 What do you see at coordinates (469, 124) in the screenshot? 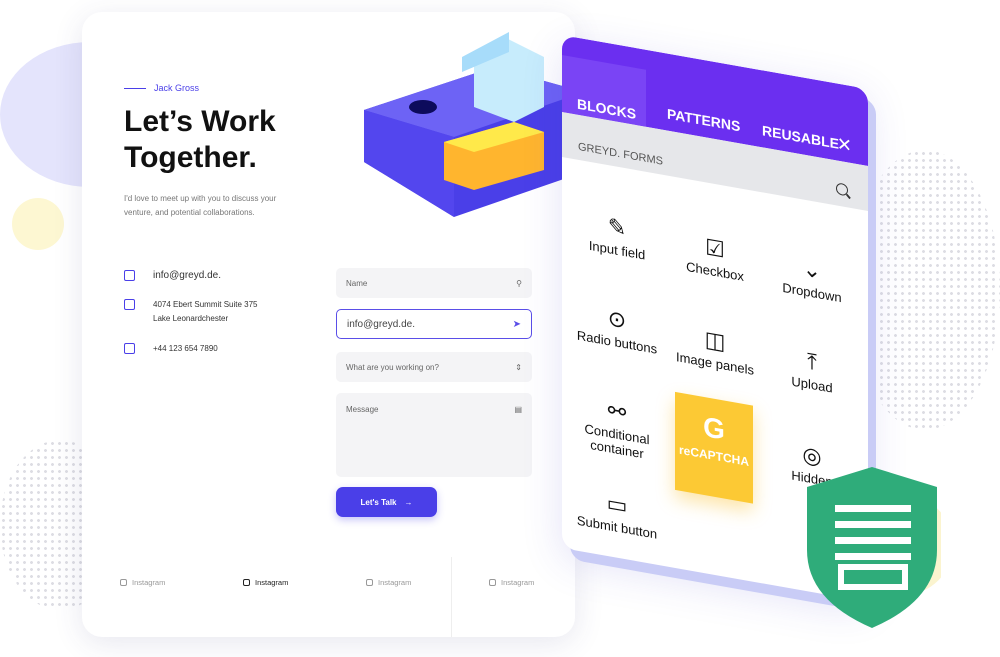
I see `isometric-illustration` at bounding box center [469, 124].